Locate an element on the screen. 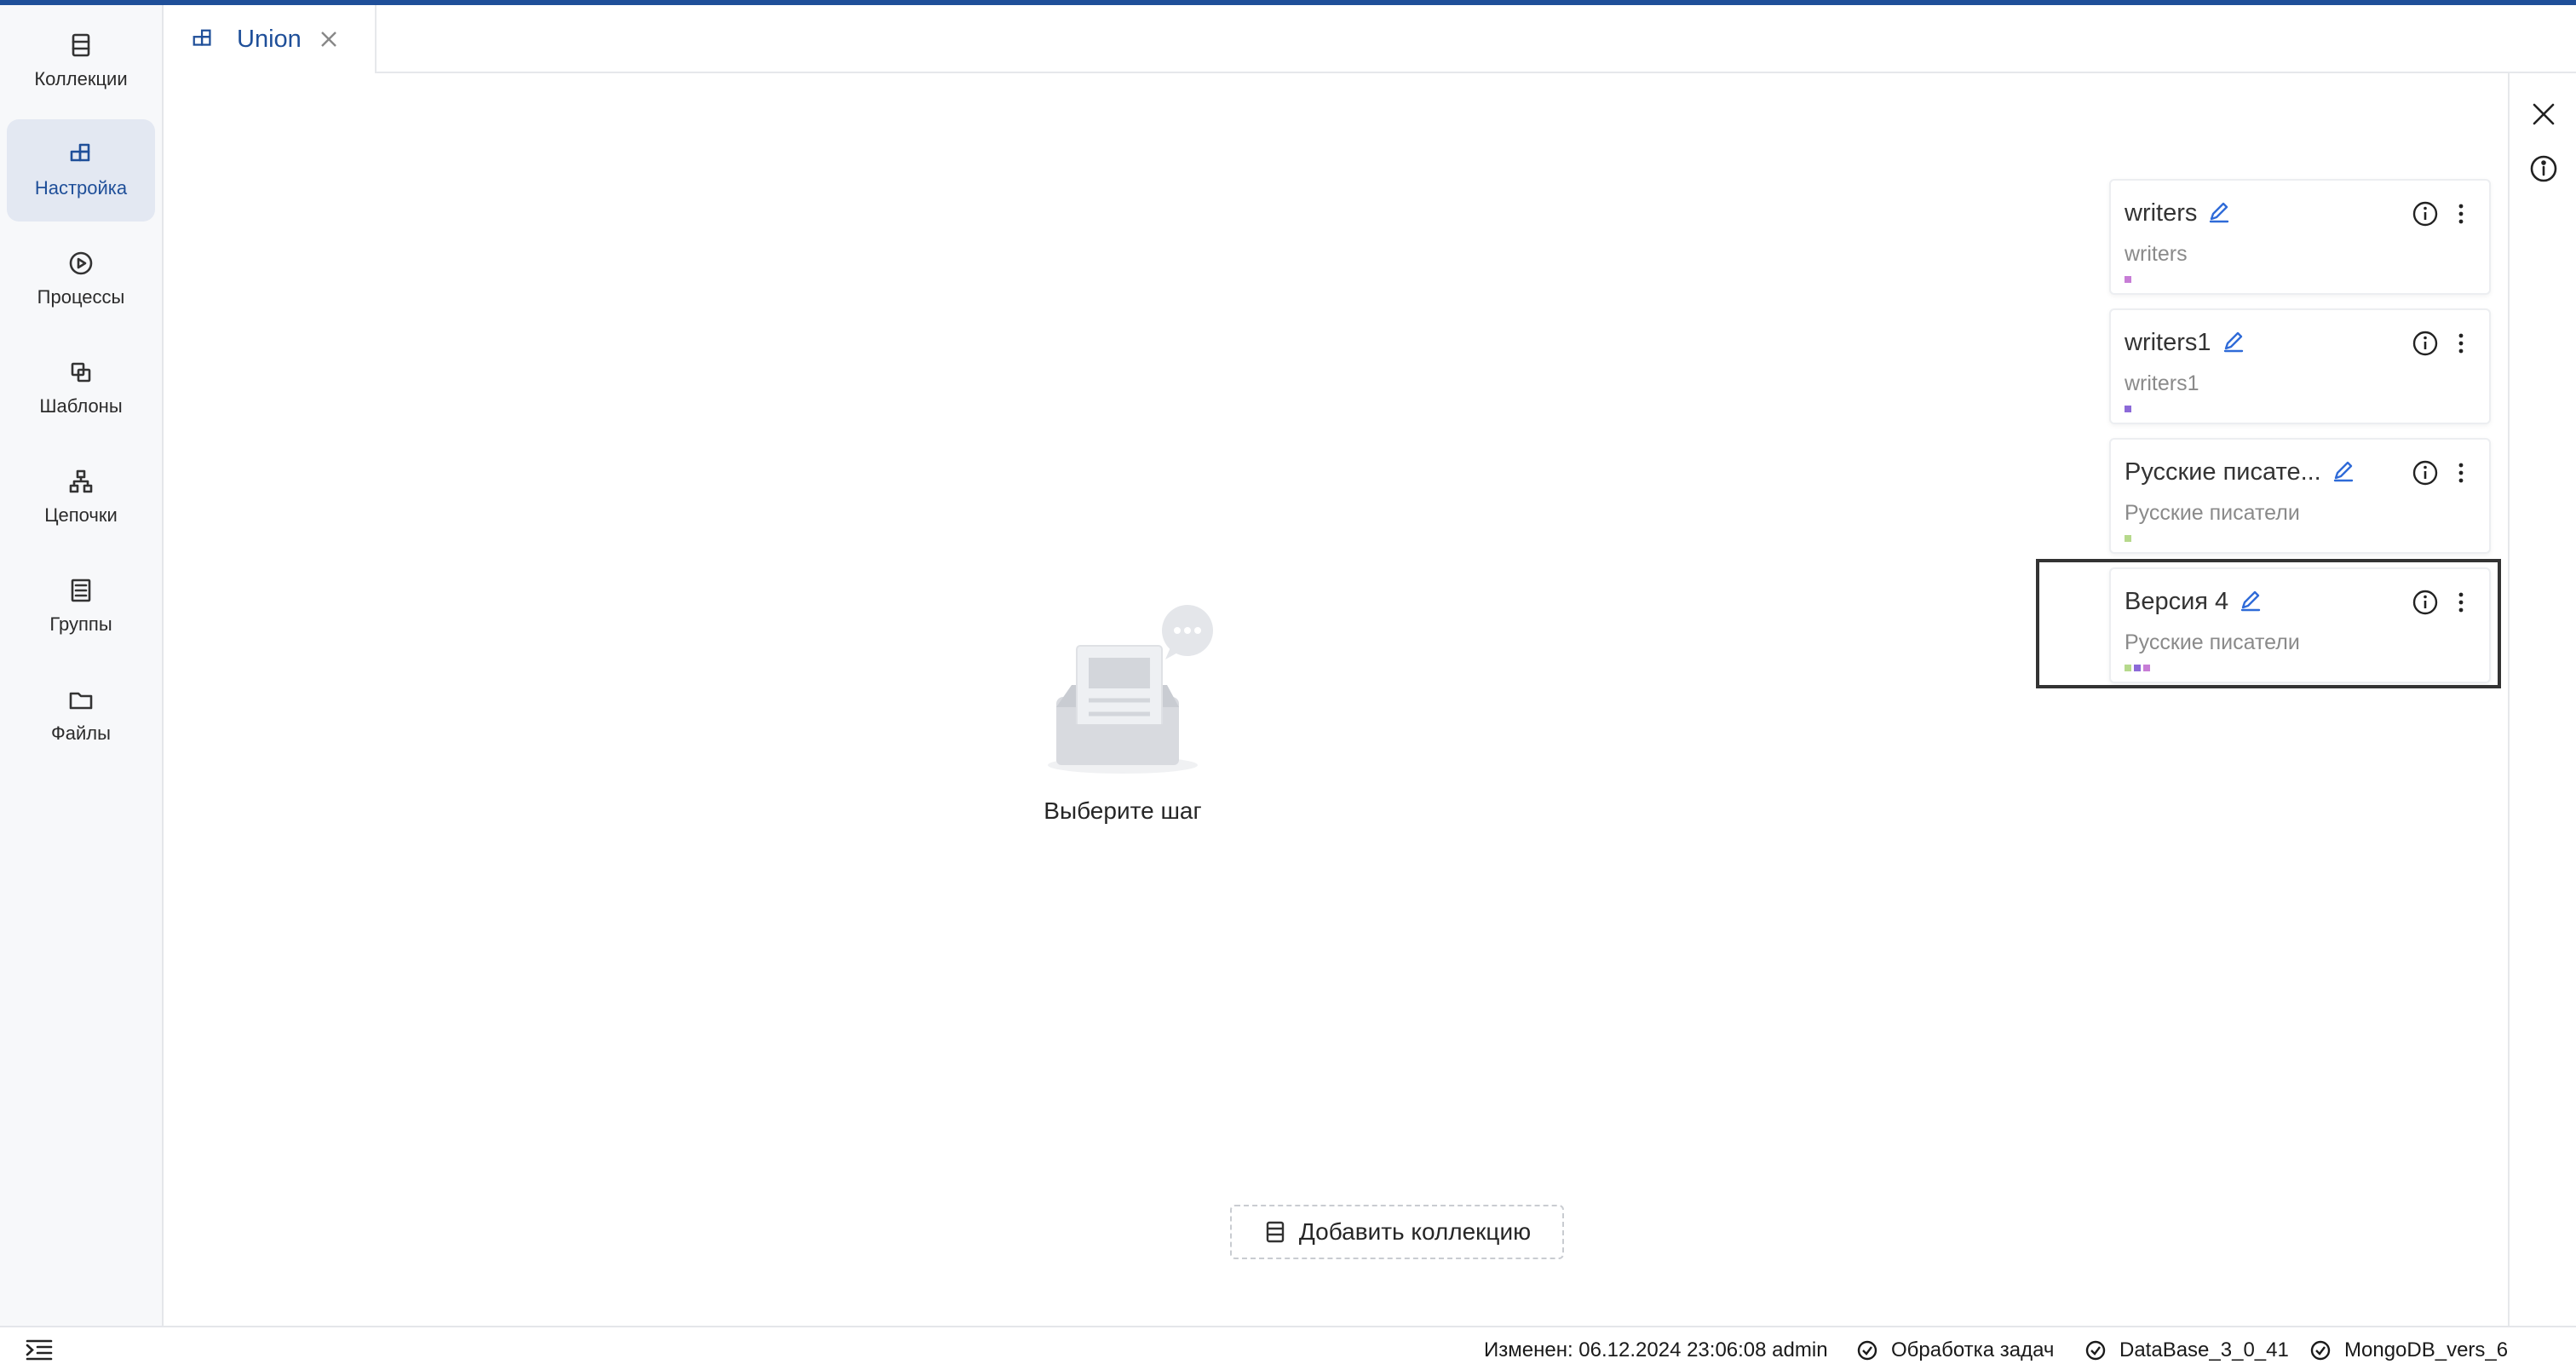 This screenshot has height=1370, width=2576. card-subtitle: writers is located at coordinates (2157, 254).